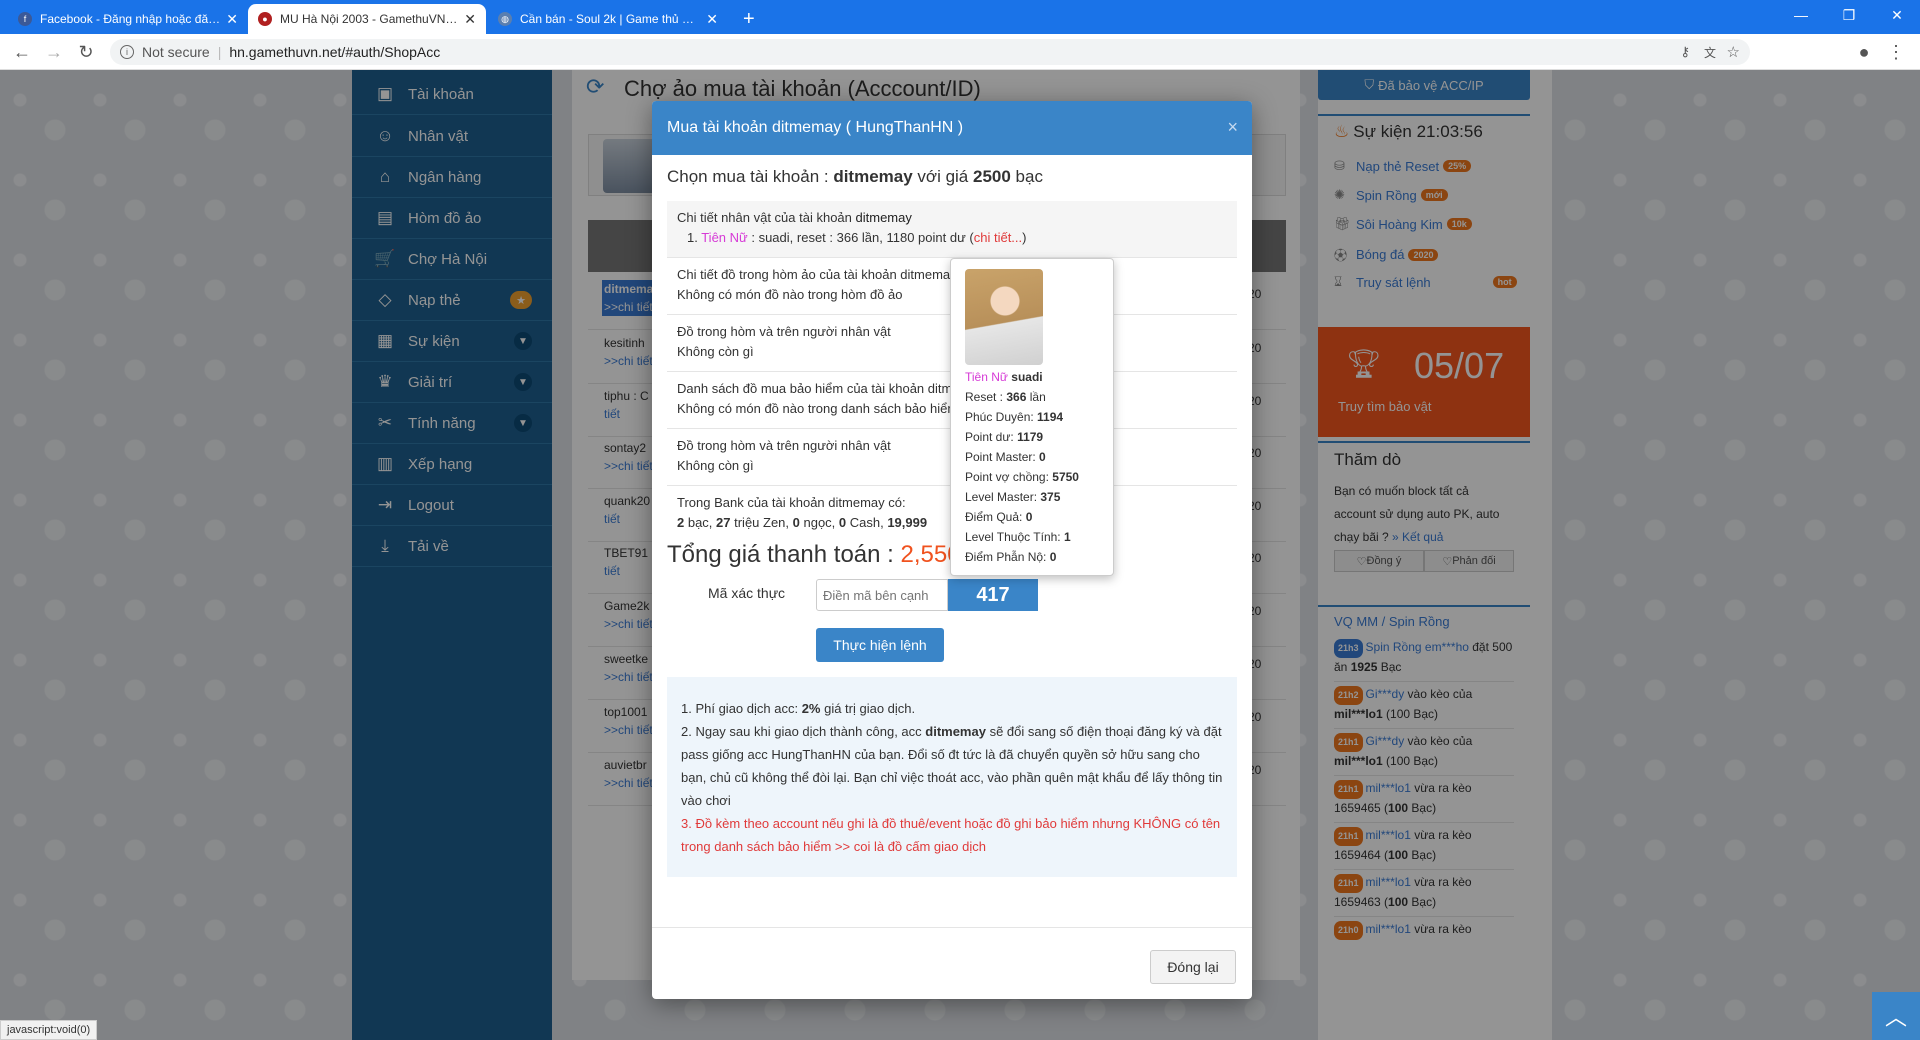 The image size is (1920, 1040). I want to click on char-line-end: ), so click(1024, 237).